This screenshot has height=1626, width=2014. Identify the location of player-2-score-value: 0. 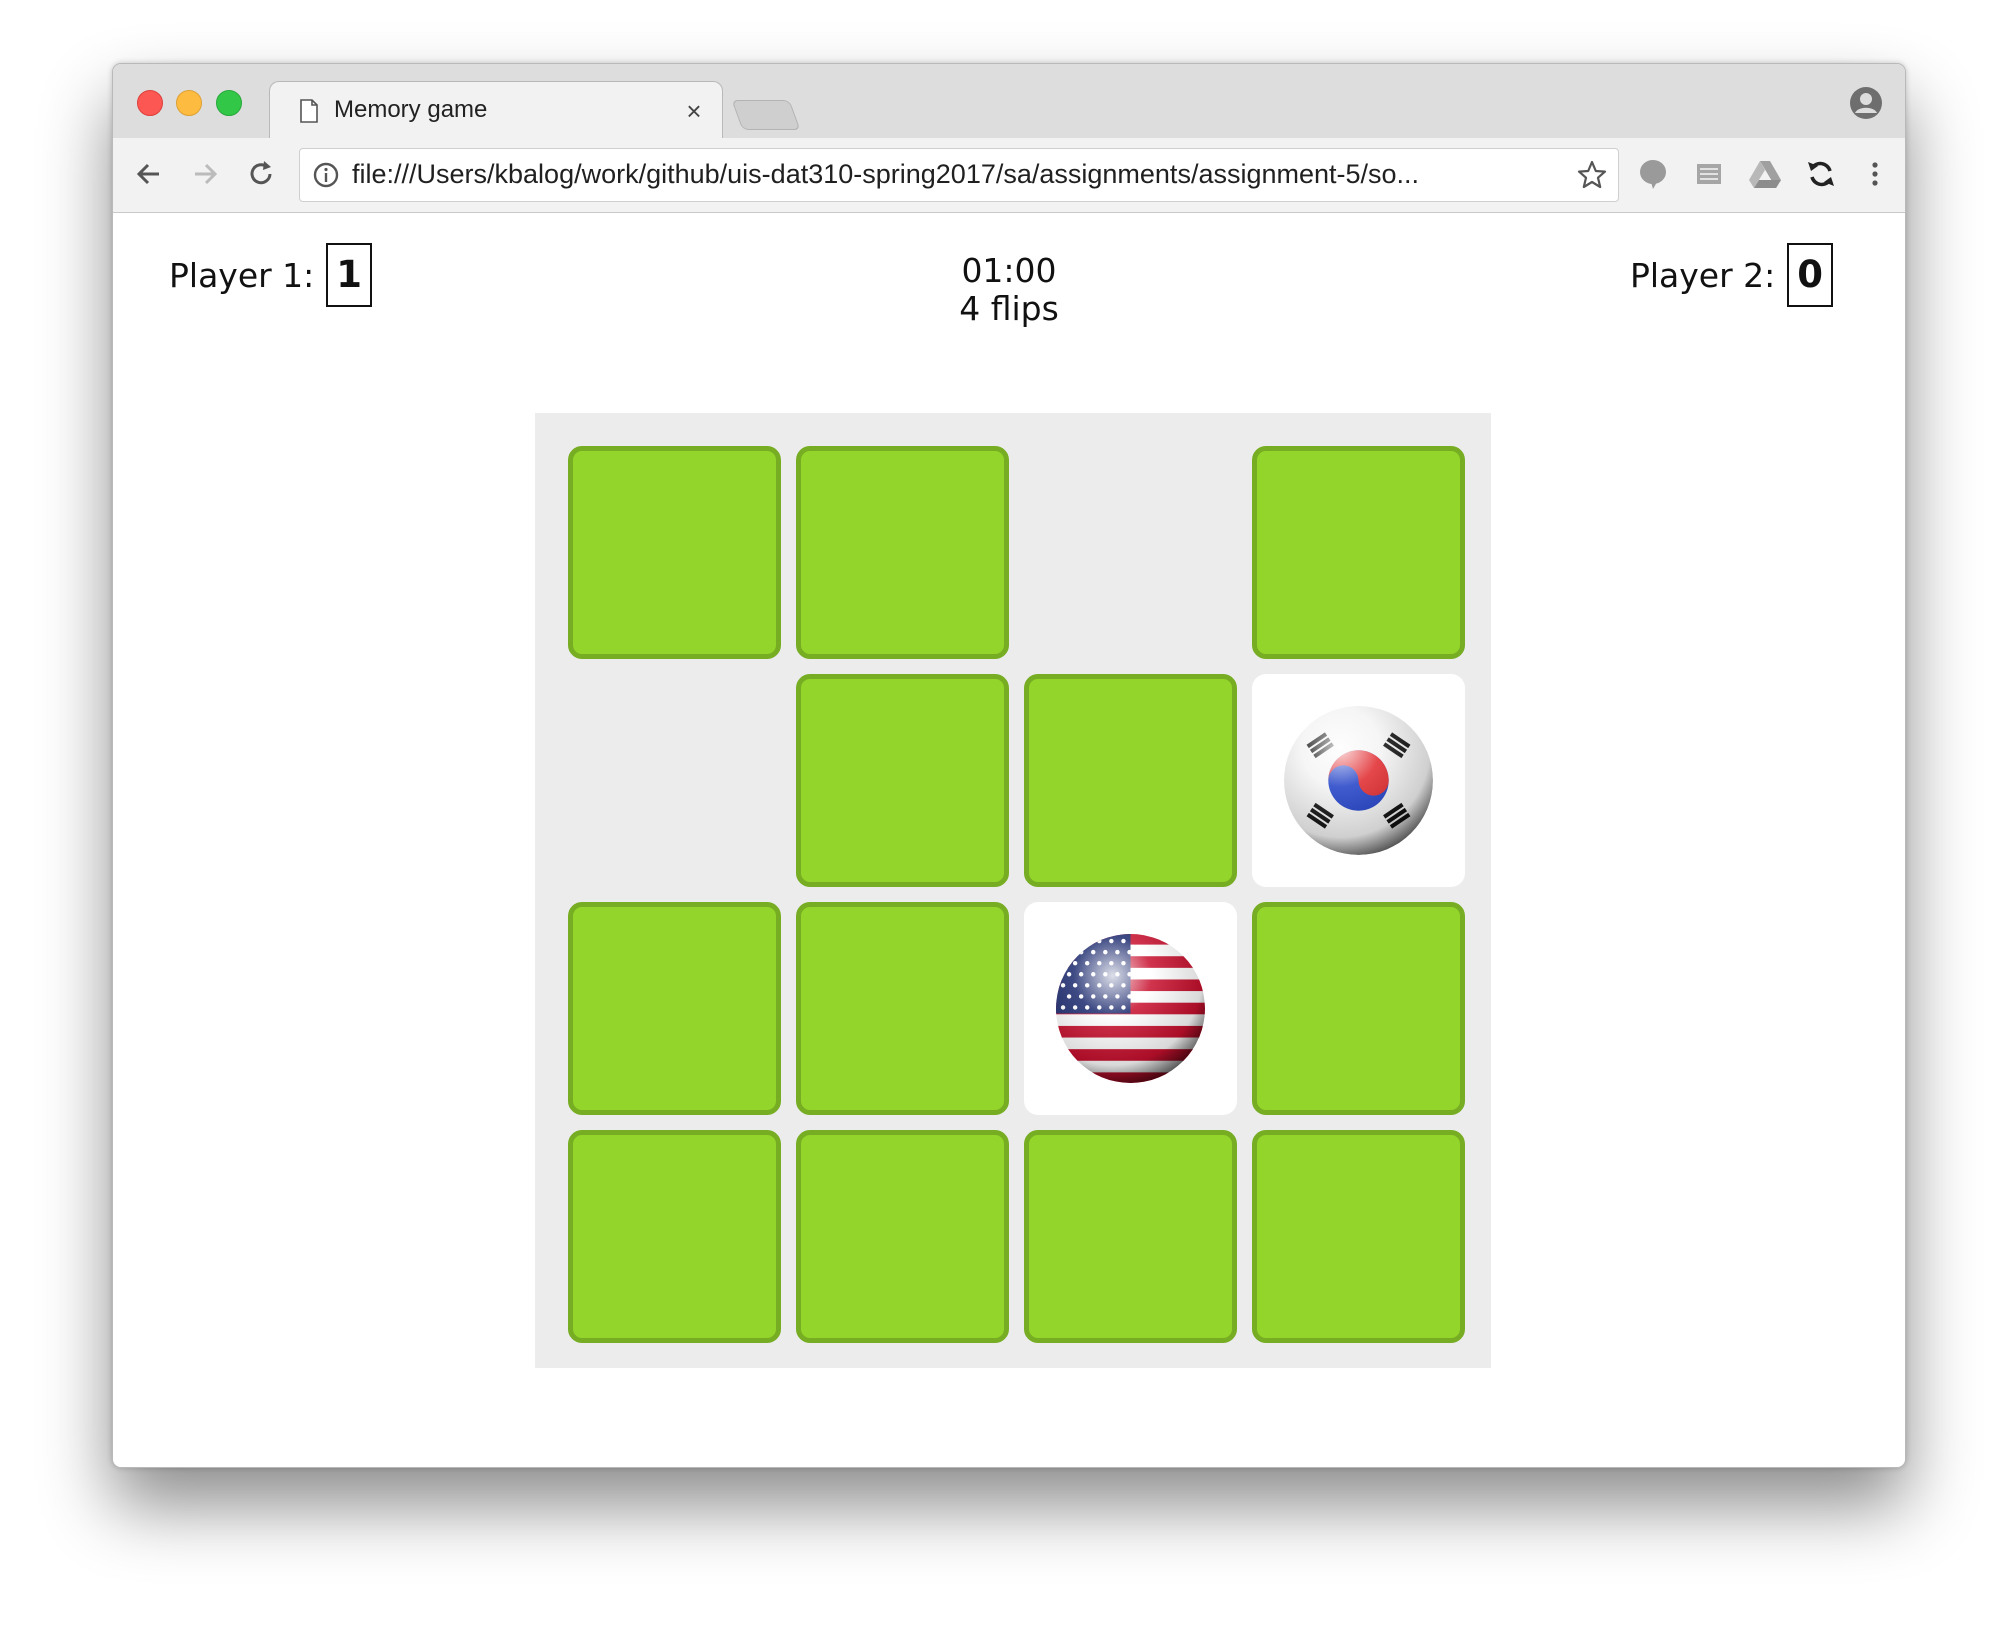
(1810, 275).